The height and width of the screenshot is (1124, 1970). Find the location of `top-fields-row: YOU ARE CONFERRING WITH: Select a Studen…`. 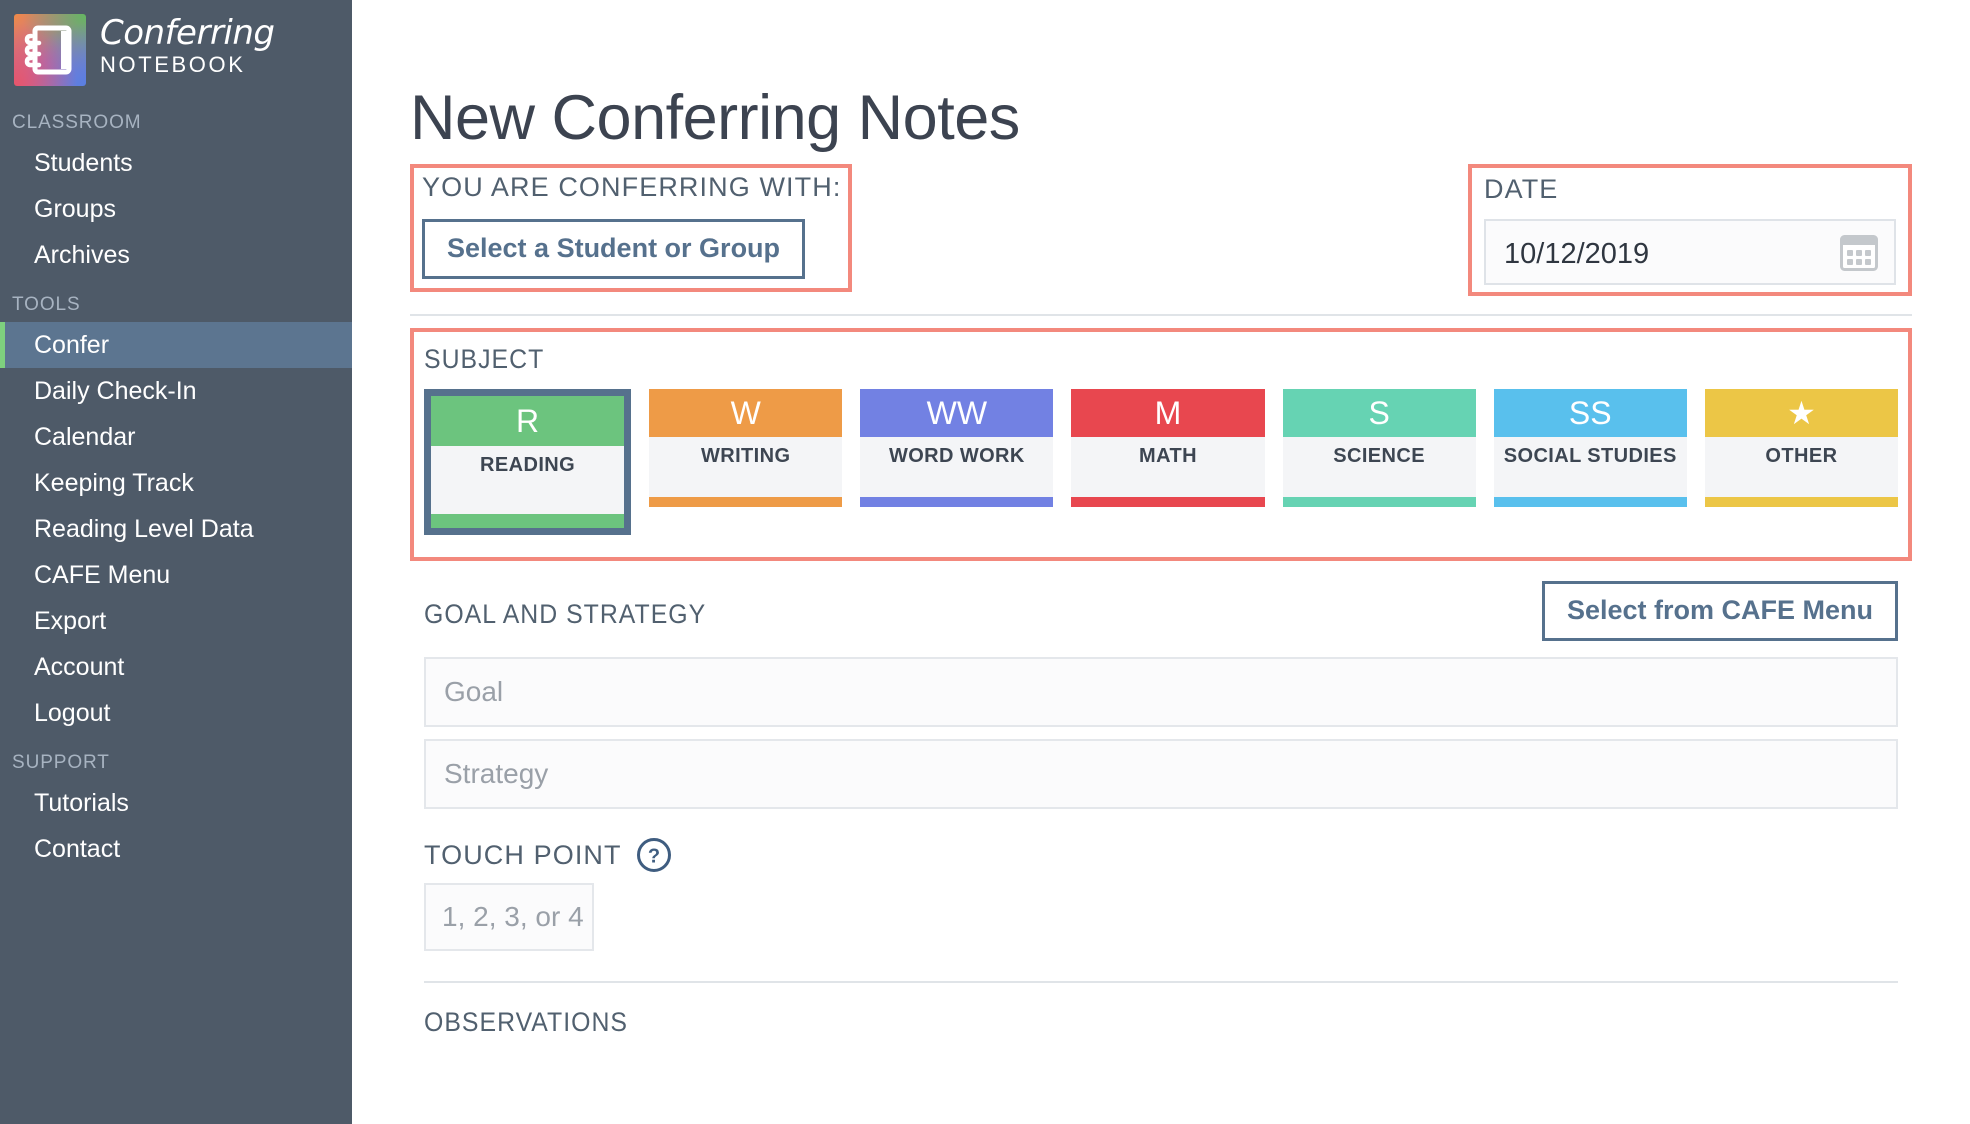

top-fields-row: YOU ARE CONFERRING WITH: Select a Studen… is located at coordinates (1161, 236).